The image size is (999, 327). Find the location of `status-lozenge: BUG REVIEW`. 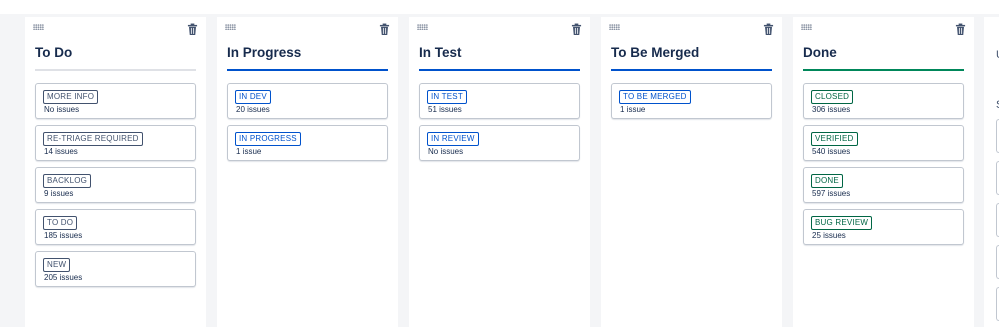

status-lozenge: BUG REVIEW is located at coordinates (842, 223).